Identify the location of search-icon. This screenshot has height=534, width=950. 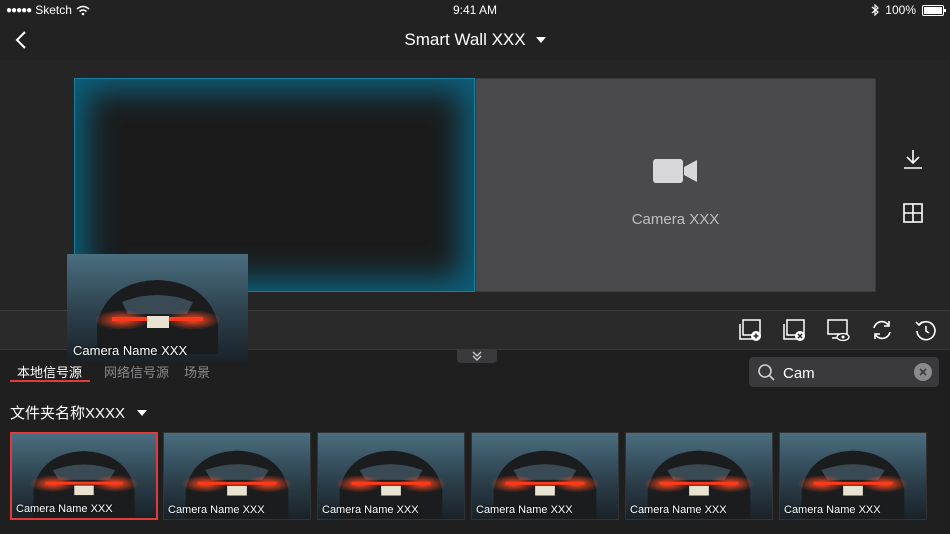
(766, 372).